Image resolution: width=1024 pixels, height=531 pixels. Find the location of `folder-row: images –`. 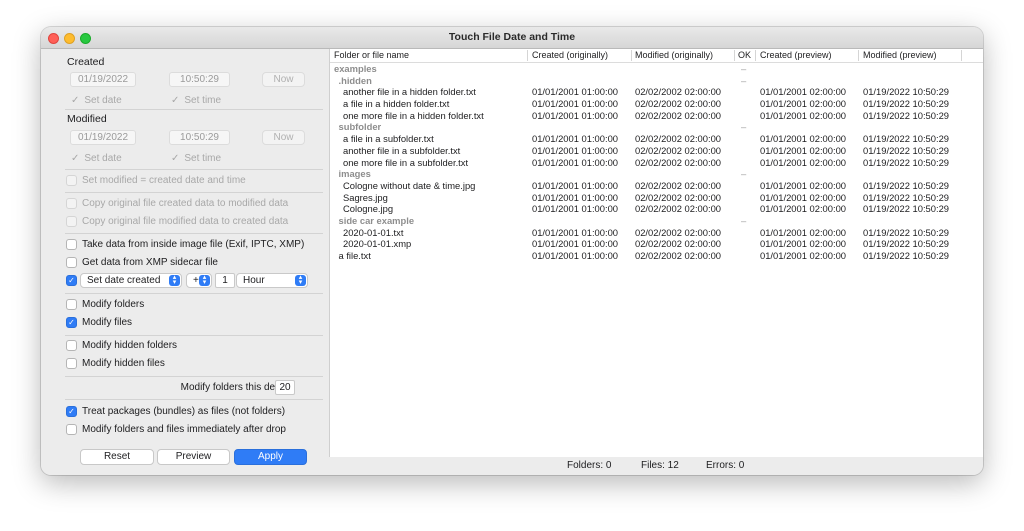

folder-row: images – is located at coordinates (656, 174).